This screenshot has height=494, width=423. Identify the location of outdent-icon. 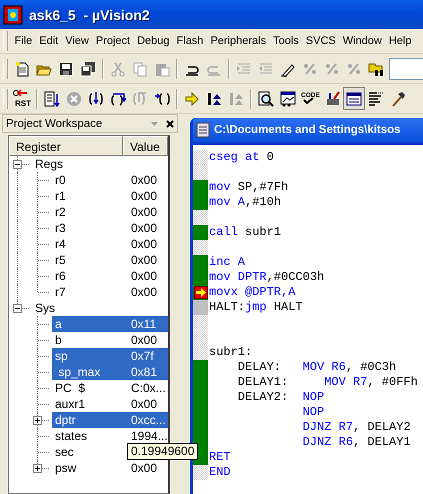
(266, 68).